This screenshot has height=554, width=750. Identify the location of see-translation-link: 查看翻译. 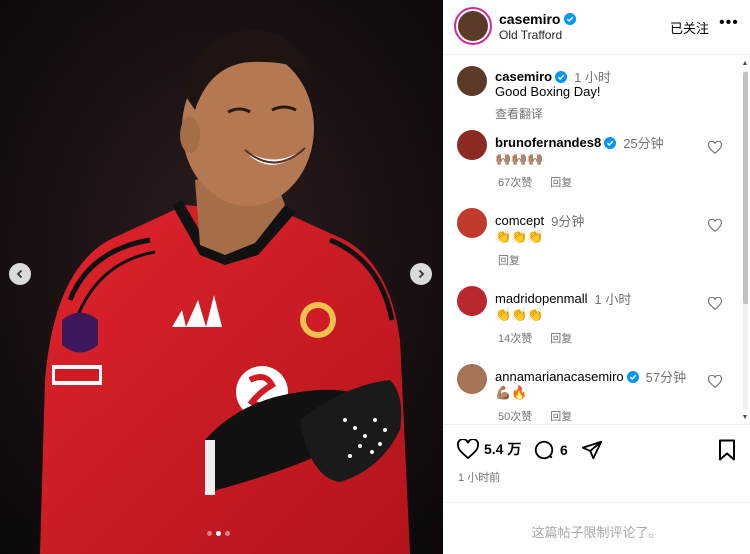
(519, 113).